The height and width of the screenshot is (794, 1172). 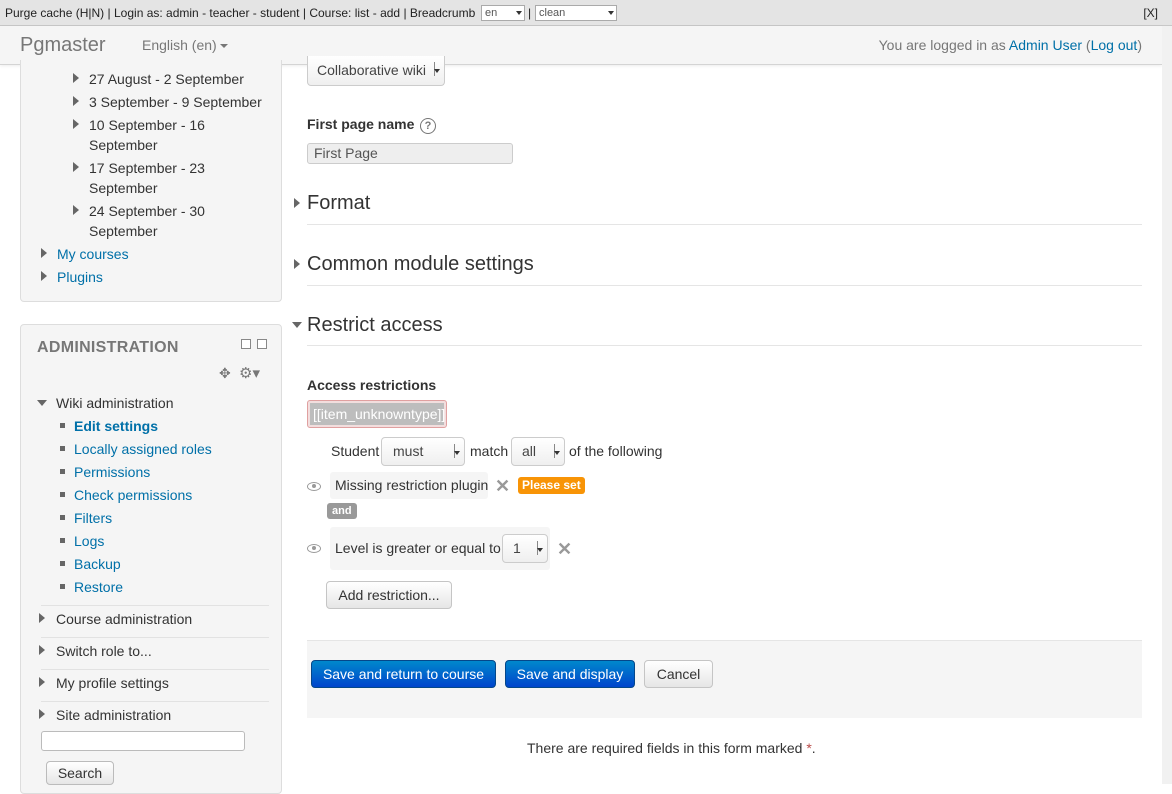 What do you see at coordinates (392, 327) in the screenshot?
I see `section-restrict-access: Restrict access` at bounding box center [392, 327].